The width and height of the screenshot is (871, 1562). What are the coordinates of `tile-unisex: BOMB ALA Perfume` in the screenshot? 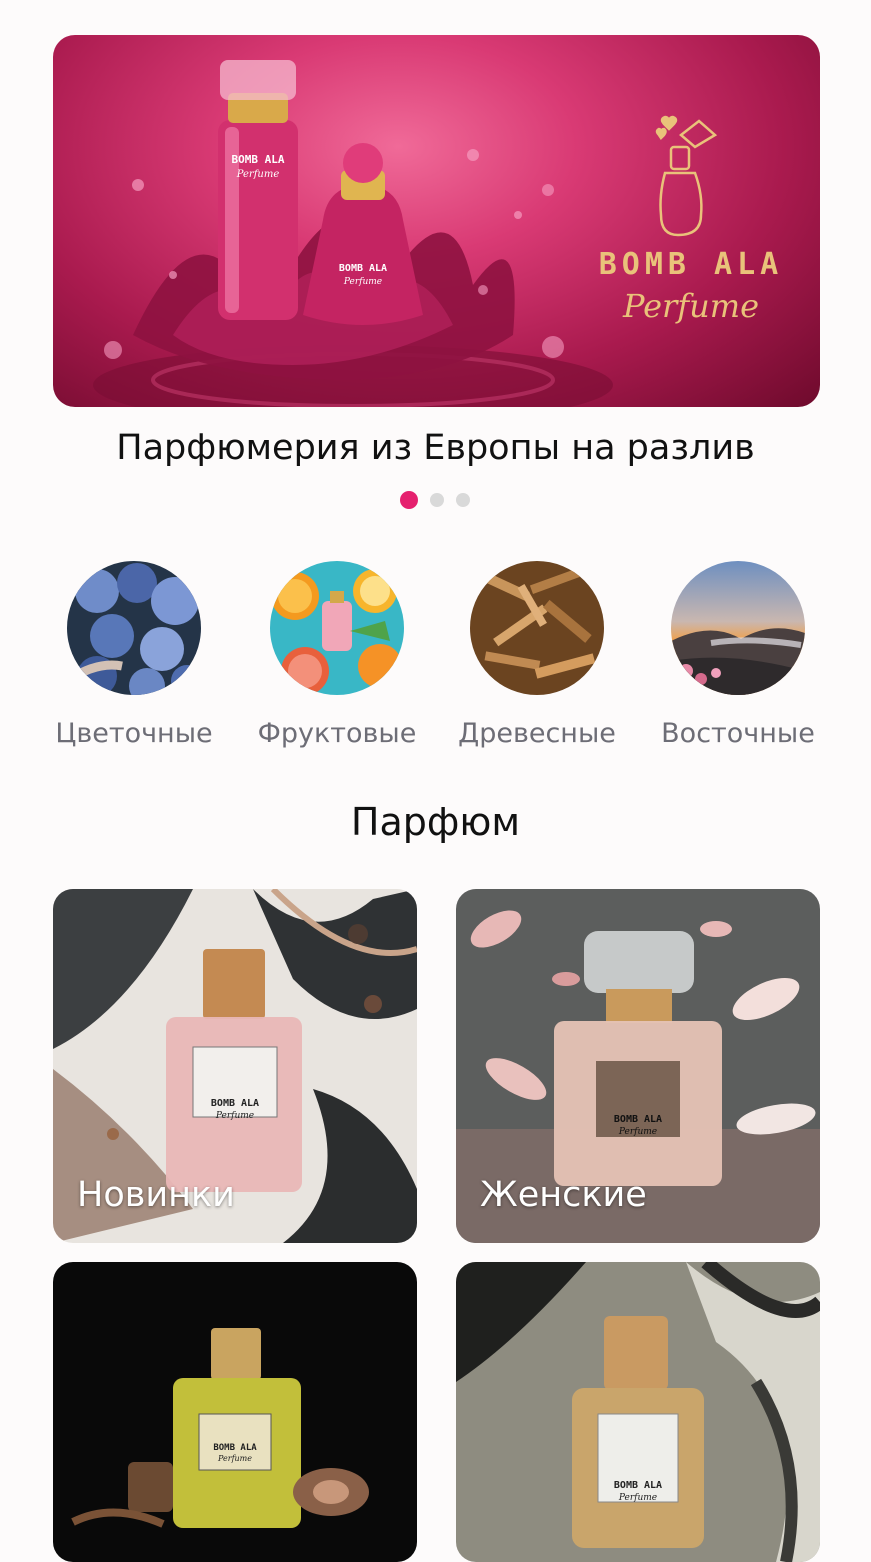 It's located at (638, 1412).